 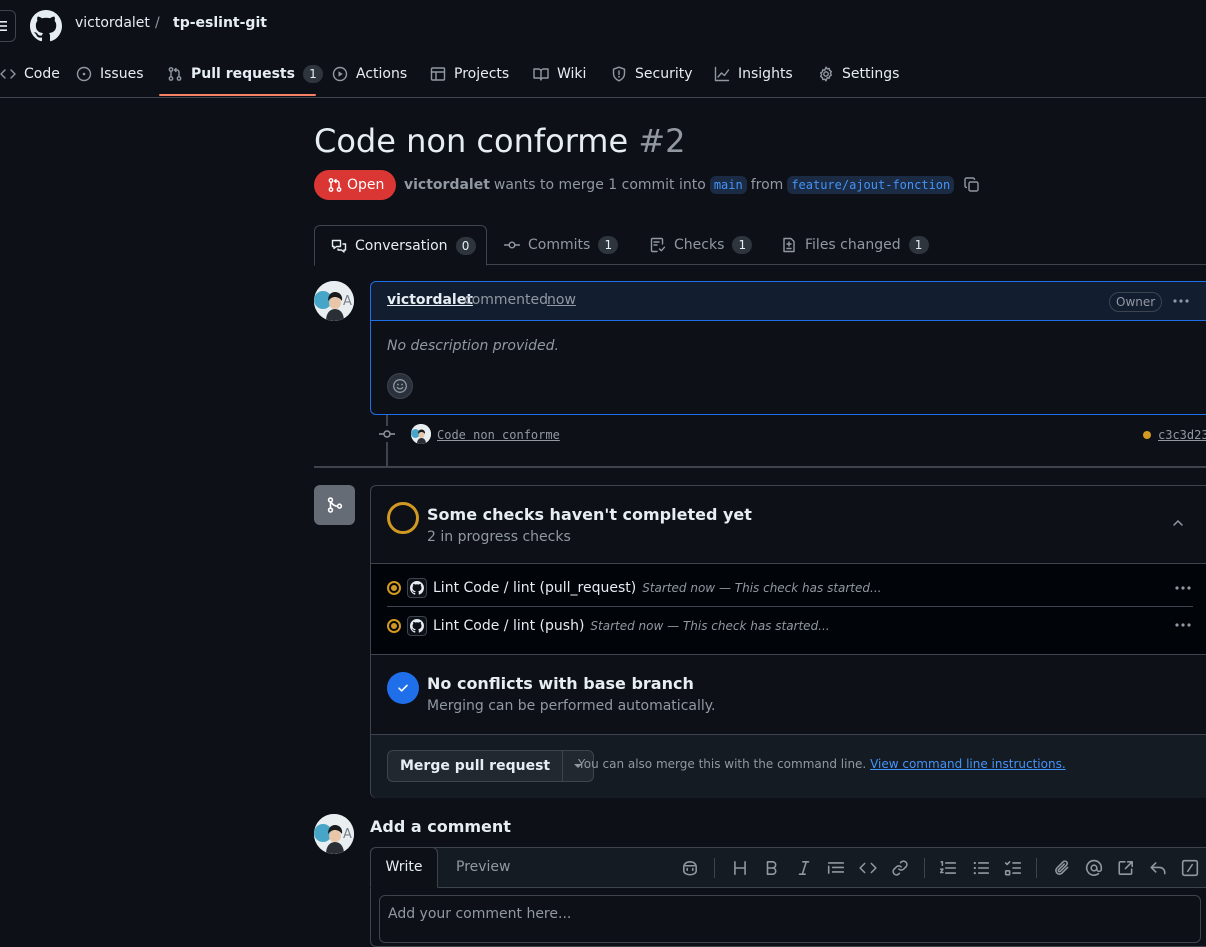 I want to click on play-icon, so click(x=340, y=74).